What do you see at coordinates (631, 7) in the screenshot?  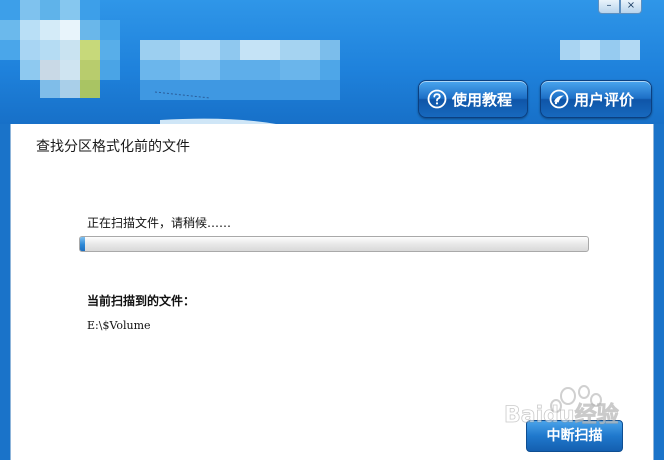 I see `close-button: ×` at bounding box center [631, 7].